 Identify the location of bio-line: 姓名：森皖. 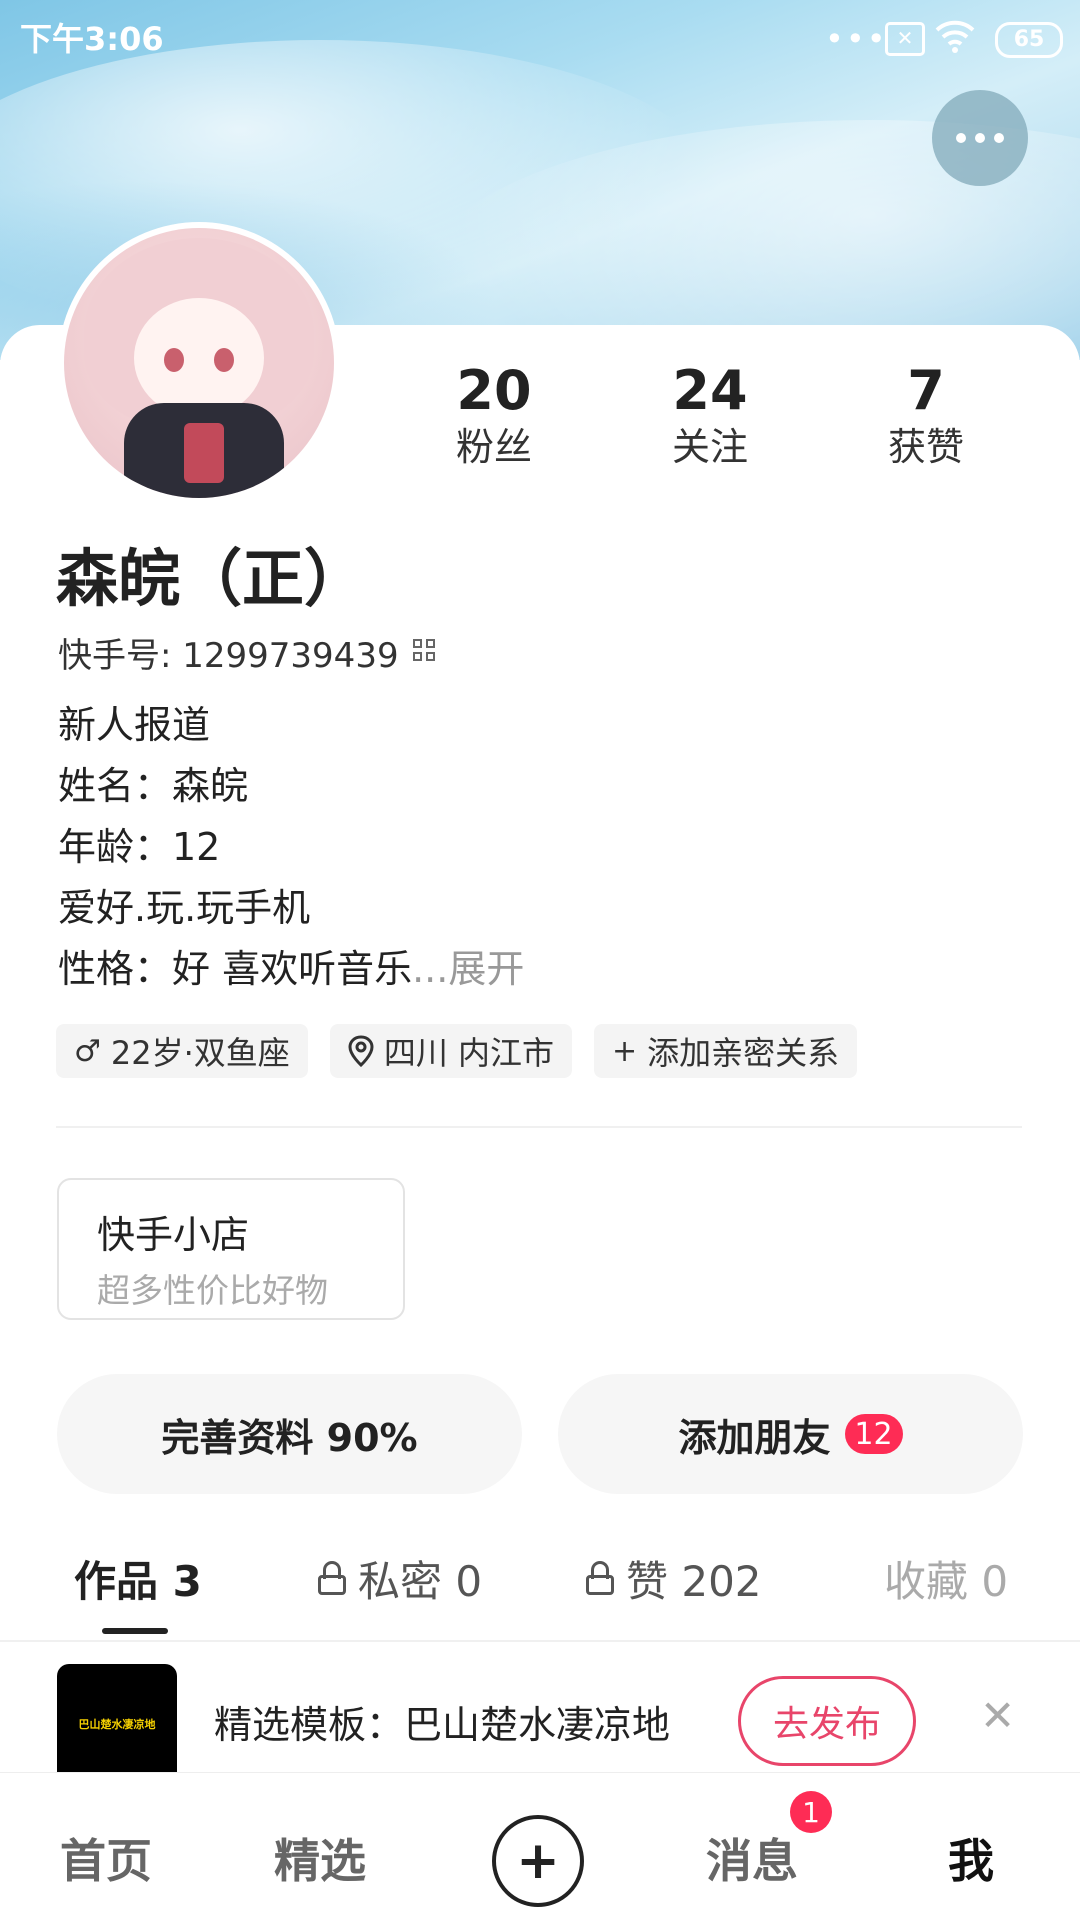
(153, 786).